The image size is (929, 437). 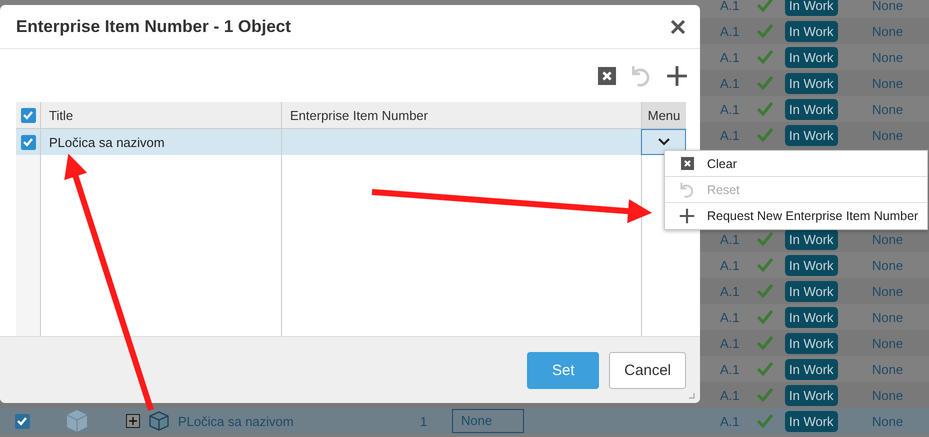 I want to click on ein-field: None, so click(x=488, y=421).